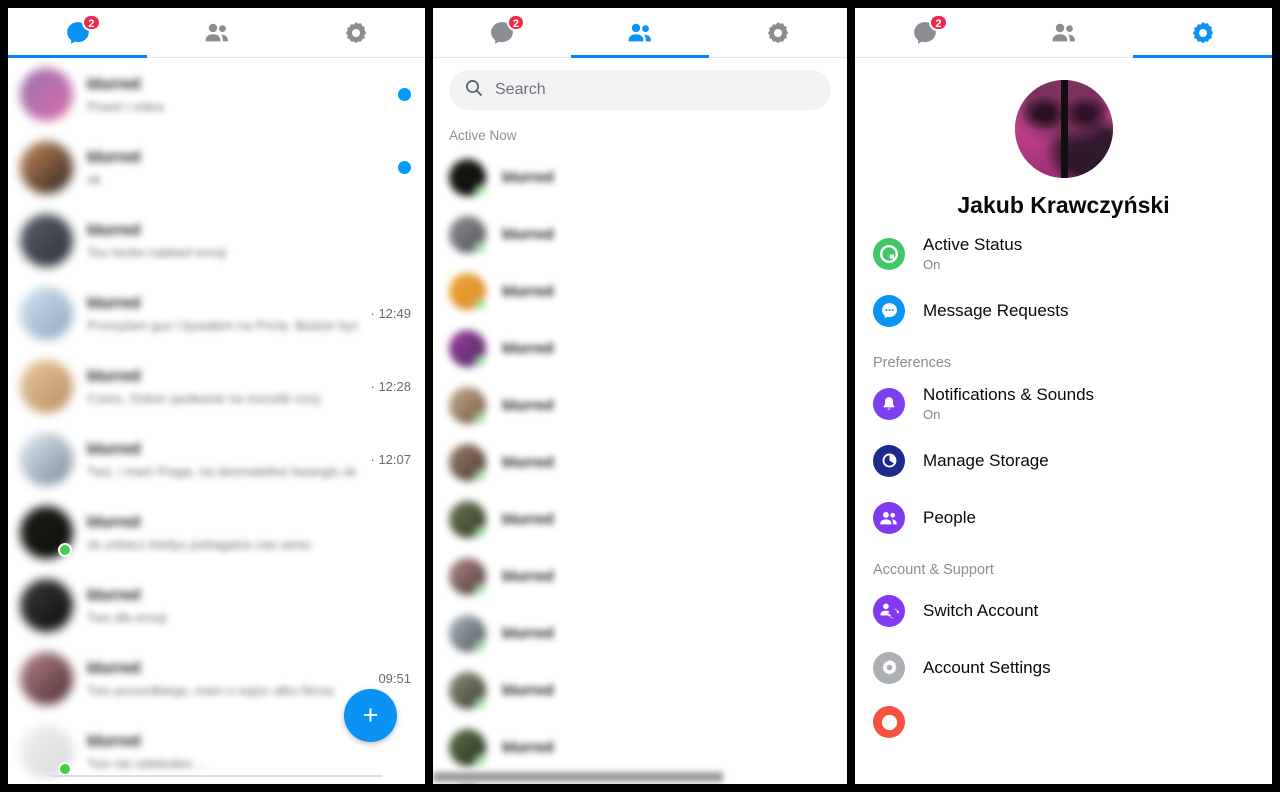  What do you see at coordinates (216, 776) in the screenshot?
I see `chat-list-scroll-indicator` at bounding box center [216, 776].